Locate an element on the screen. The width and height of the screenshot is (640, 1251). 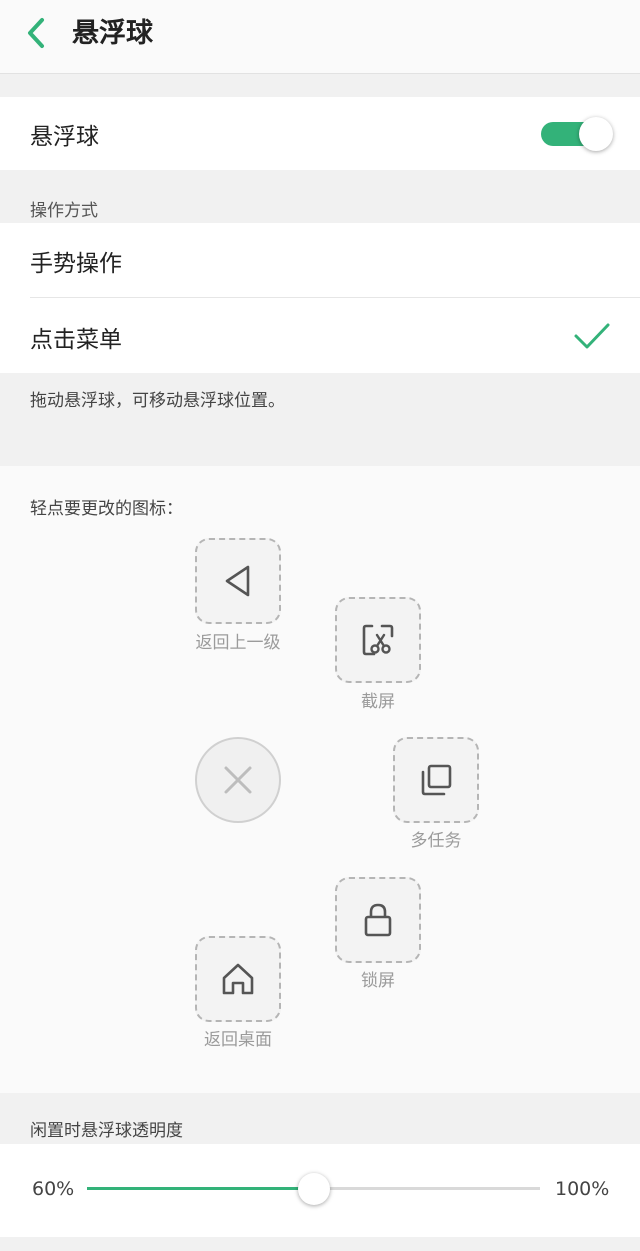
floating-ball-switch is located at coordinates (577, 134).